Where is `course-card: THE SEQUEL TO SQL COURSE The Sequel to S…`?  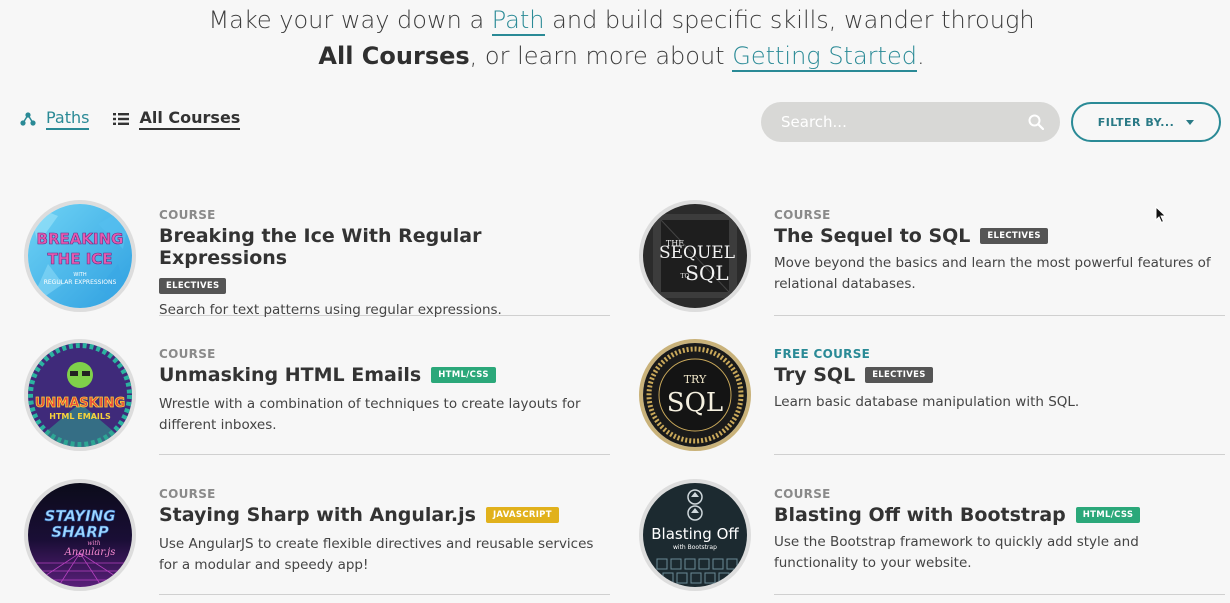 course-card: THE SEQUEL TO SQL COURSE The Sequel to S… is located at coordinates (932, 258).